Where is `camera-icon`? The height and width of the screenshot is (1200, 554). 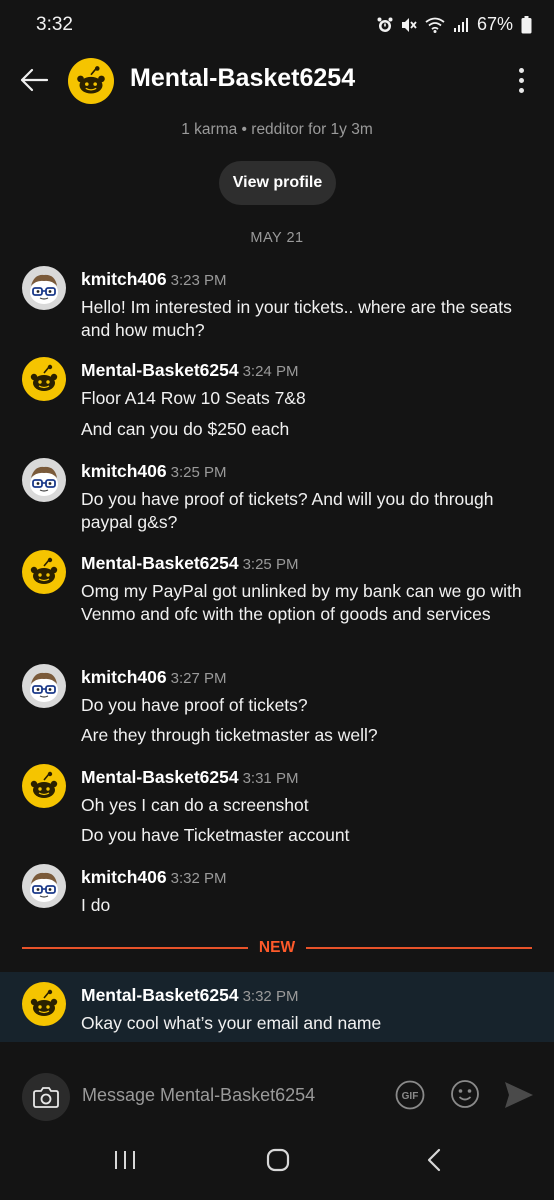 camera-icon is located at coordinates (46, 1097).